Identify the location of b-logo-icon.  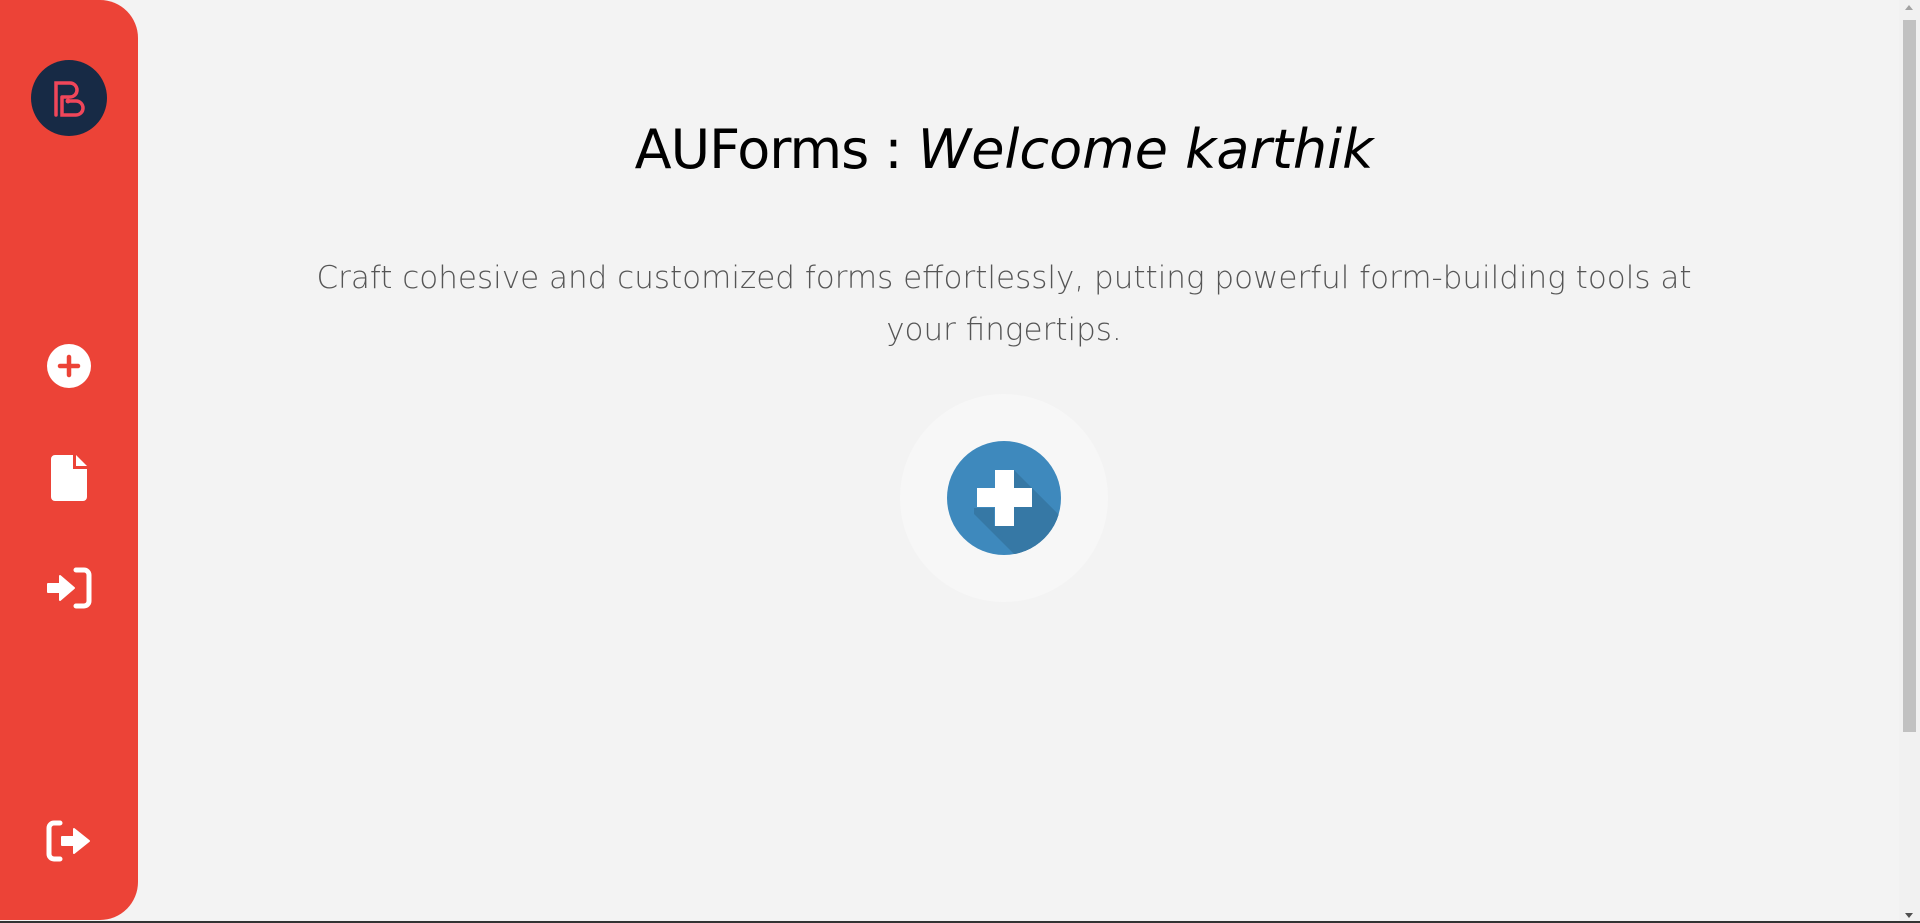
(69, 99).